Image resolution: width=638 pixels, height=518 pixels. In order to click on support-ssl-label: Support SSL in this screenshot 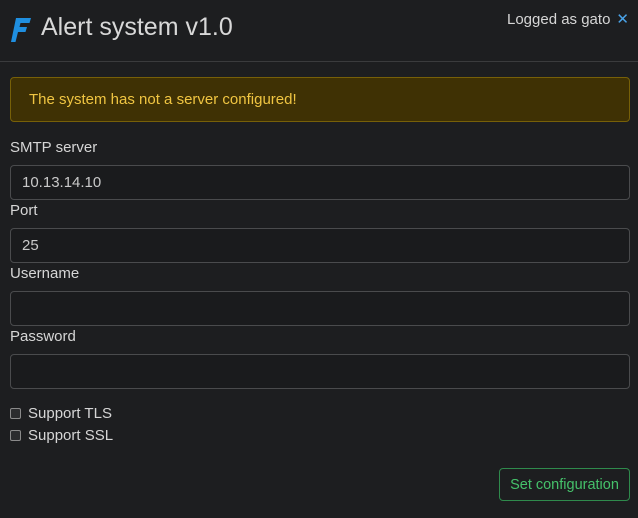, I will do `click(71, 435)`.